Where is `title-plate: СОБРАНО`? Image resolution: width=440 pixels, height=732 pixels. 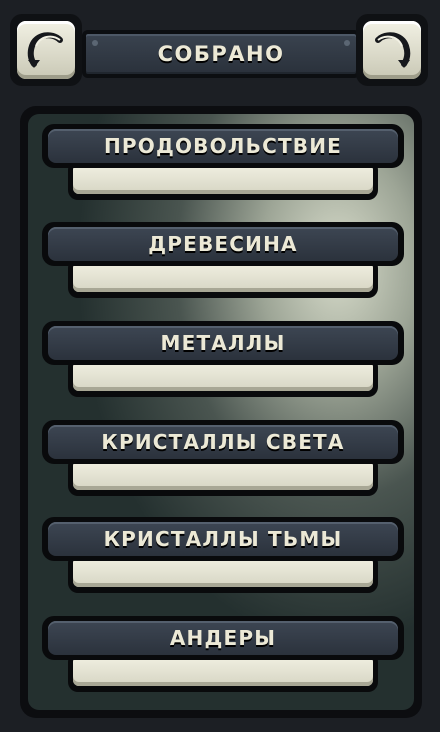
title-plate: СОБРАНО is located at coordinates (221, 54).